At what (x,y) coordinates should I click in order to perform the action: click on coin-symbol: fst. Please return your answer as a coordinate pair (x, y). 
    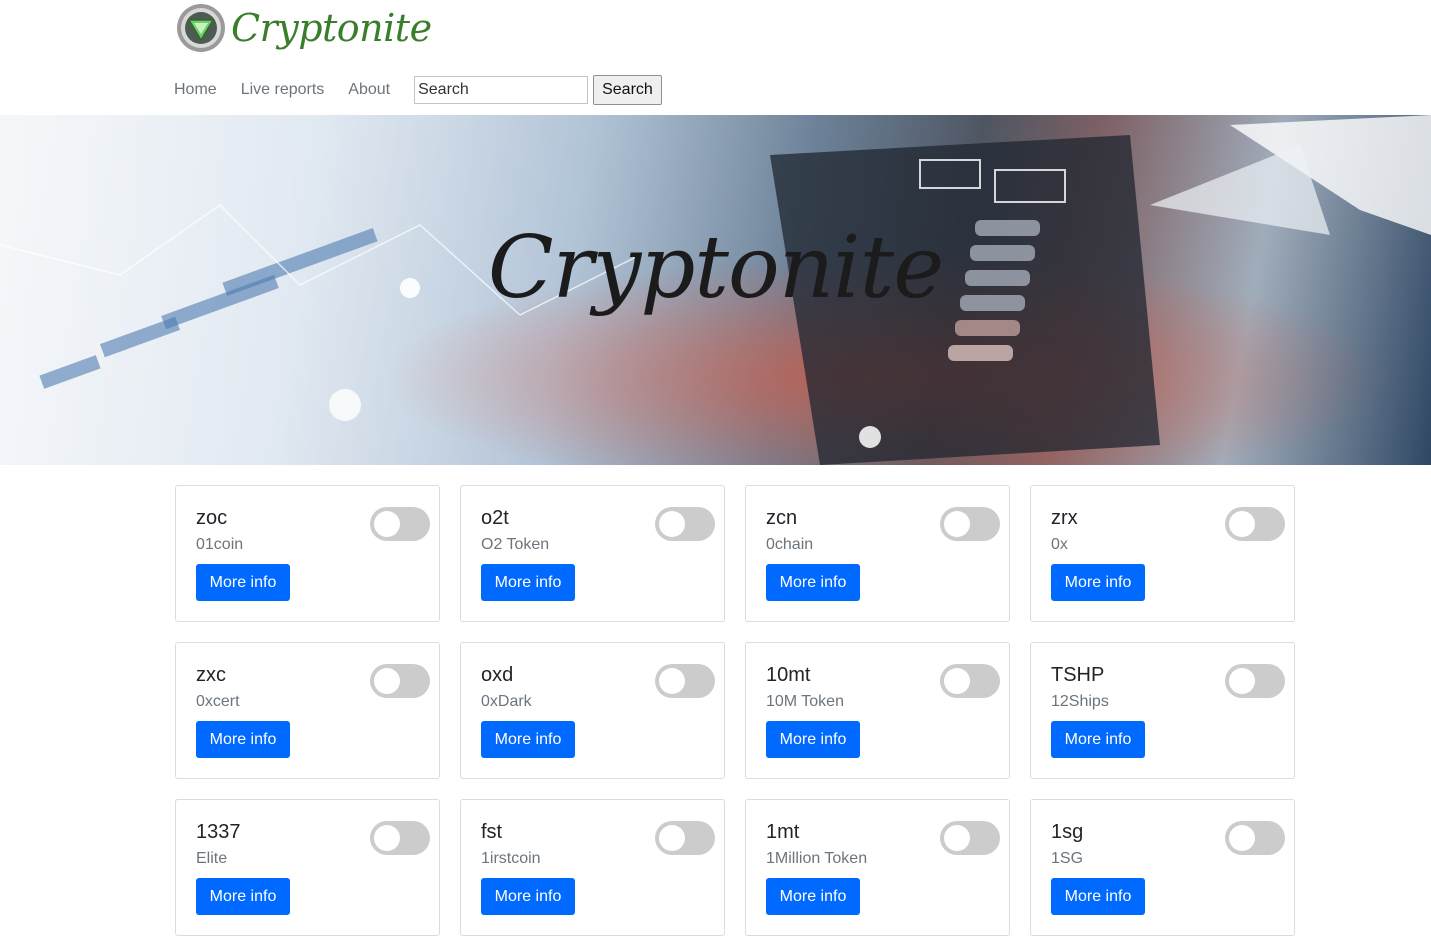
    Looking at the image, I should click on (492, 832).